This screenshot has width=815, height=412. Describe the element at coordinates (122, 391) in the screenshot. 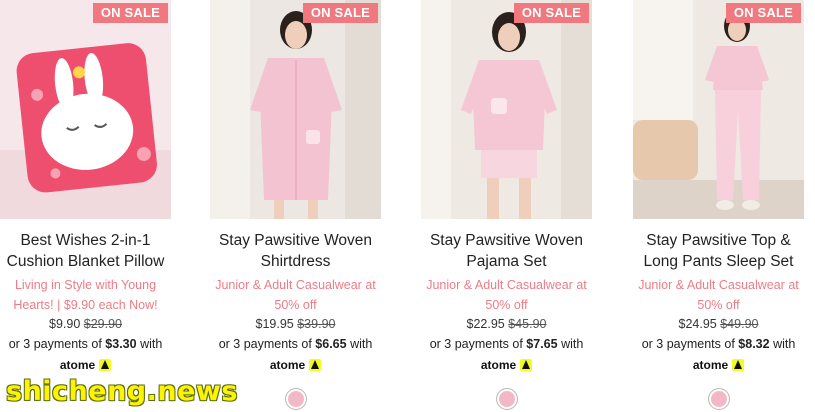

I see `site-watermark: shicheng.news` at that location.